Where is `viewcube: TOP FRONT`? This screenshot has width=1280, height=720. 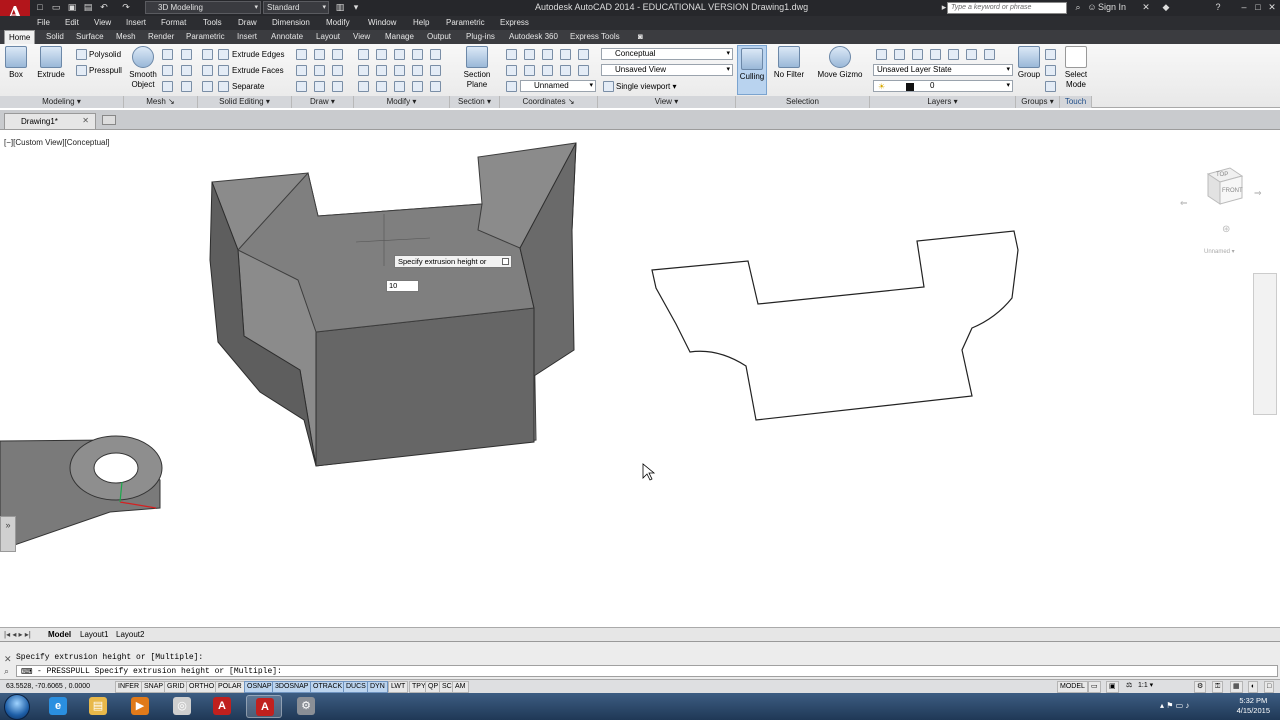
viewcube: TOP FRONT is located at coordinates (1225, 186).